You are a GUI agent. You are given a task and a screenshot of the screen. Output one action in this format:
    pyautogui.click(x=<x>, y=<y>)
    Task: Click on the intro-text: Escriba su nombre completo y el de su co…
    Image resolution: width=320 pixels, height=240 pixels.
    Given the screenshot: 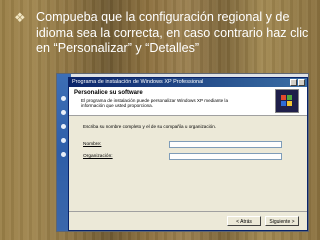 What is the action you would take?
    pyautogui.click(x=150, y=126)
    